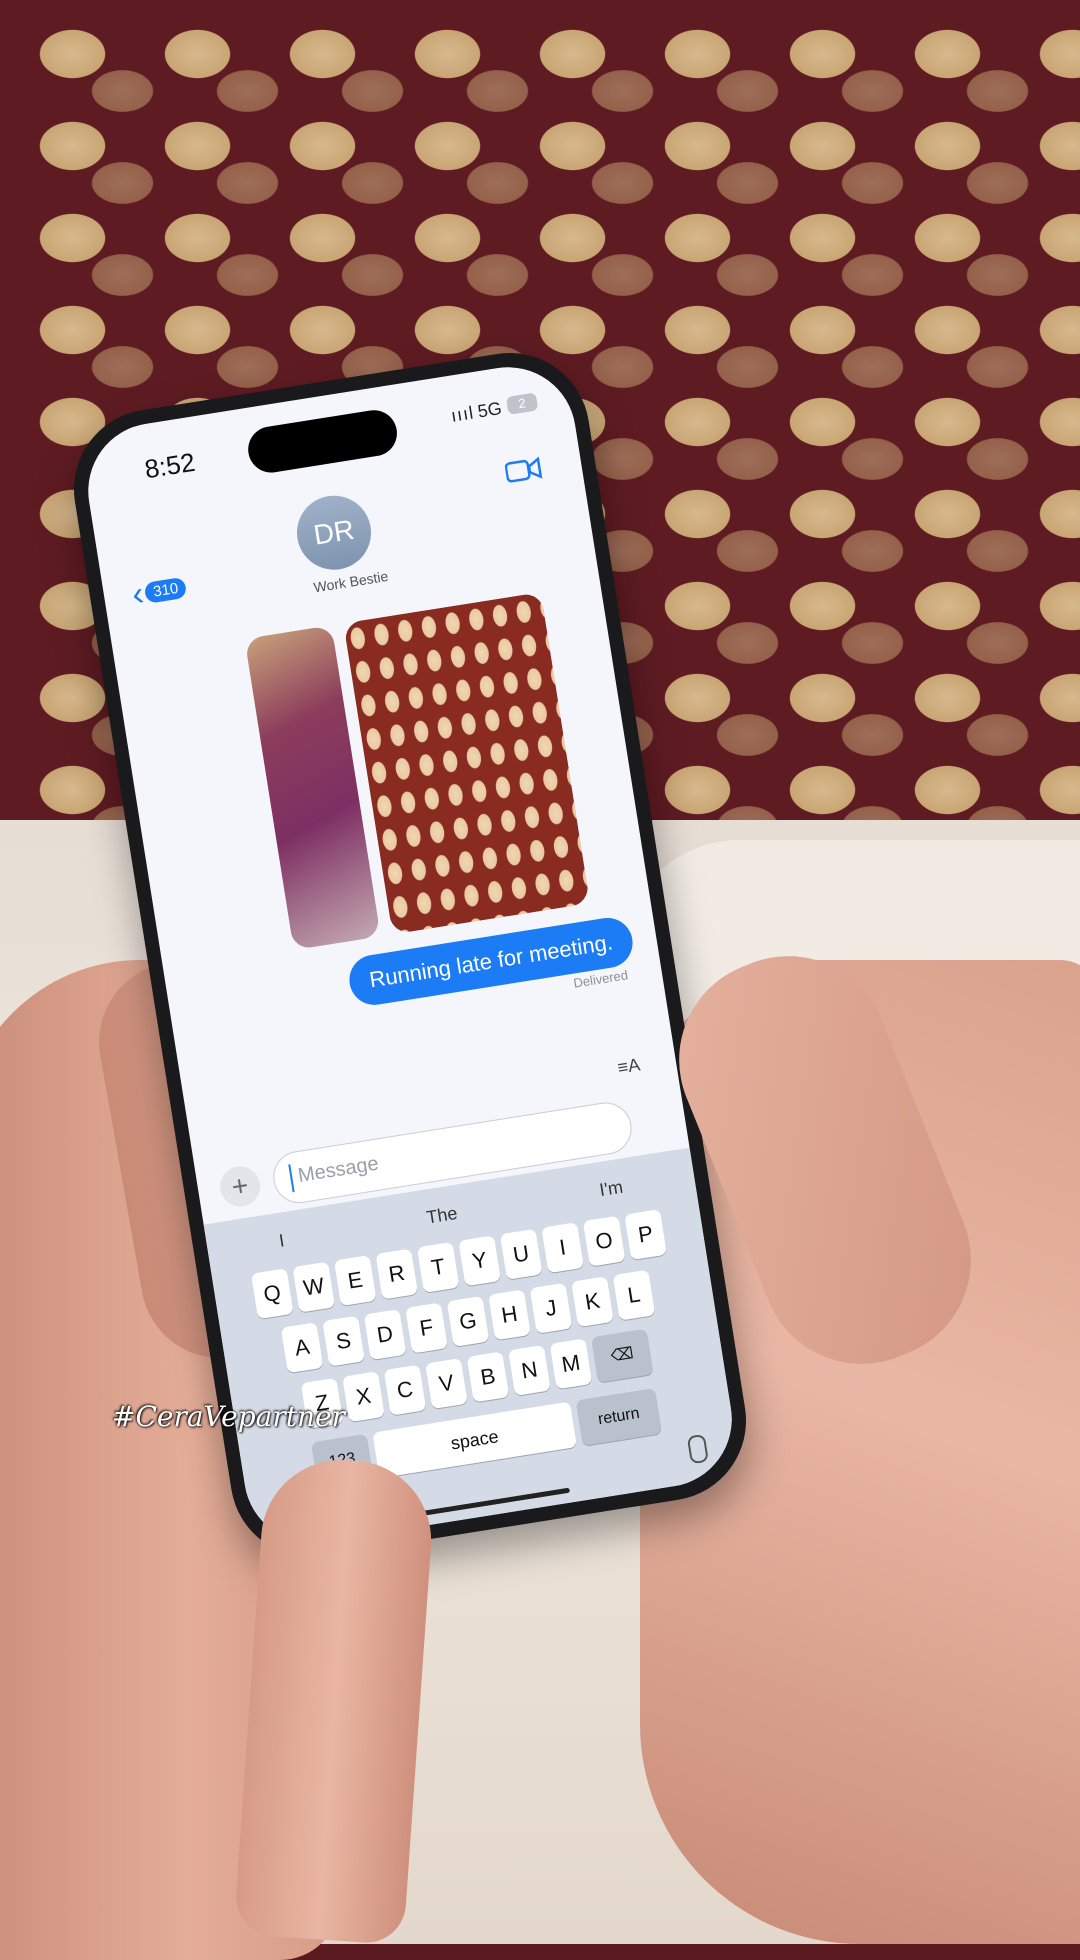 This screenshot has height=1960, width=1080. I want to click on key-t: T, so click(438, 1267).